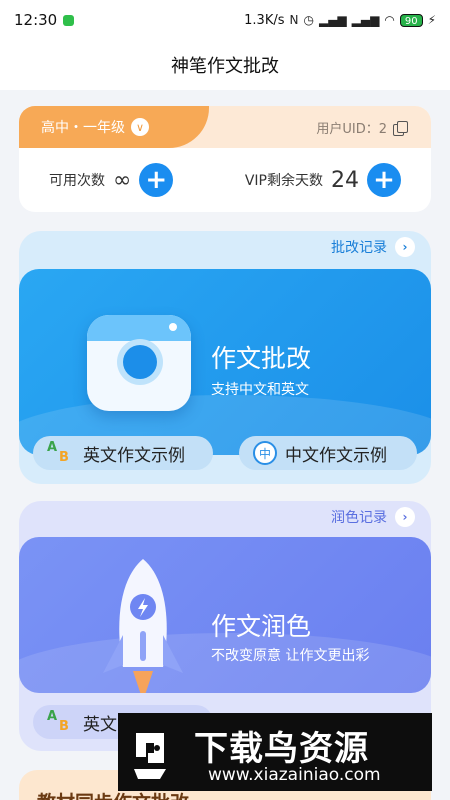 This screenshot has width=450, height=800. I want to click on signal-icon-2: ▂▄▆, so click(365, 20).